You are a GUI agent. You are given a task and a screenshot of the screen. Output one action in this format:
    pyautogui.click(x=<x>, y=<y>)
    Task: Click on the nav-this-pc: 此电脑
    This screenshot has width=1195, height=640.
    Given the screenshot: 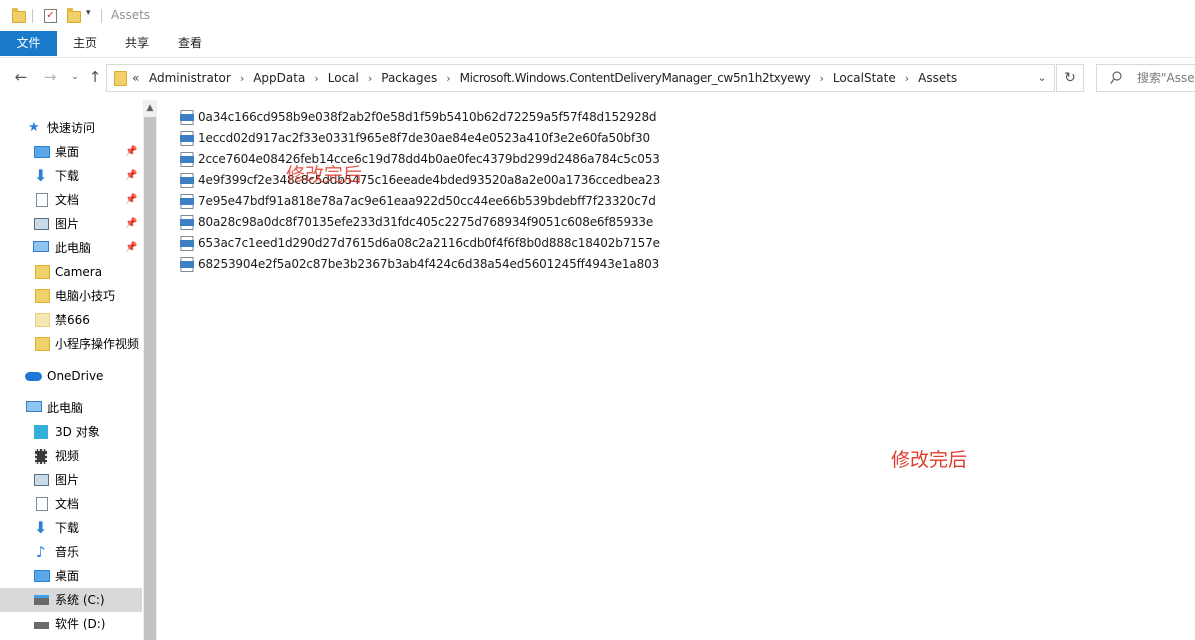 What is the action you would take?
    pyautogui.click(x=71, y=408)
    